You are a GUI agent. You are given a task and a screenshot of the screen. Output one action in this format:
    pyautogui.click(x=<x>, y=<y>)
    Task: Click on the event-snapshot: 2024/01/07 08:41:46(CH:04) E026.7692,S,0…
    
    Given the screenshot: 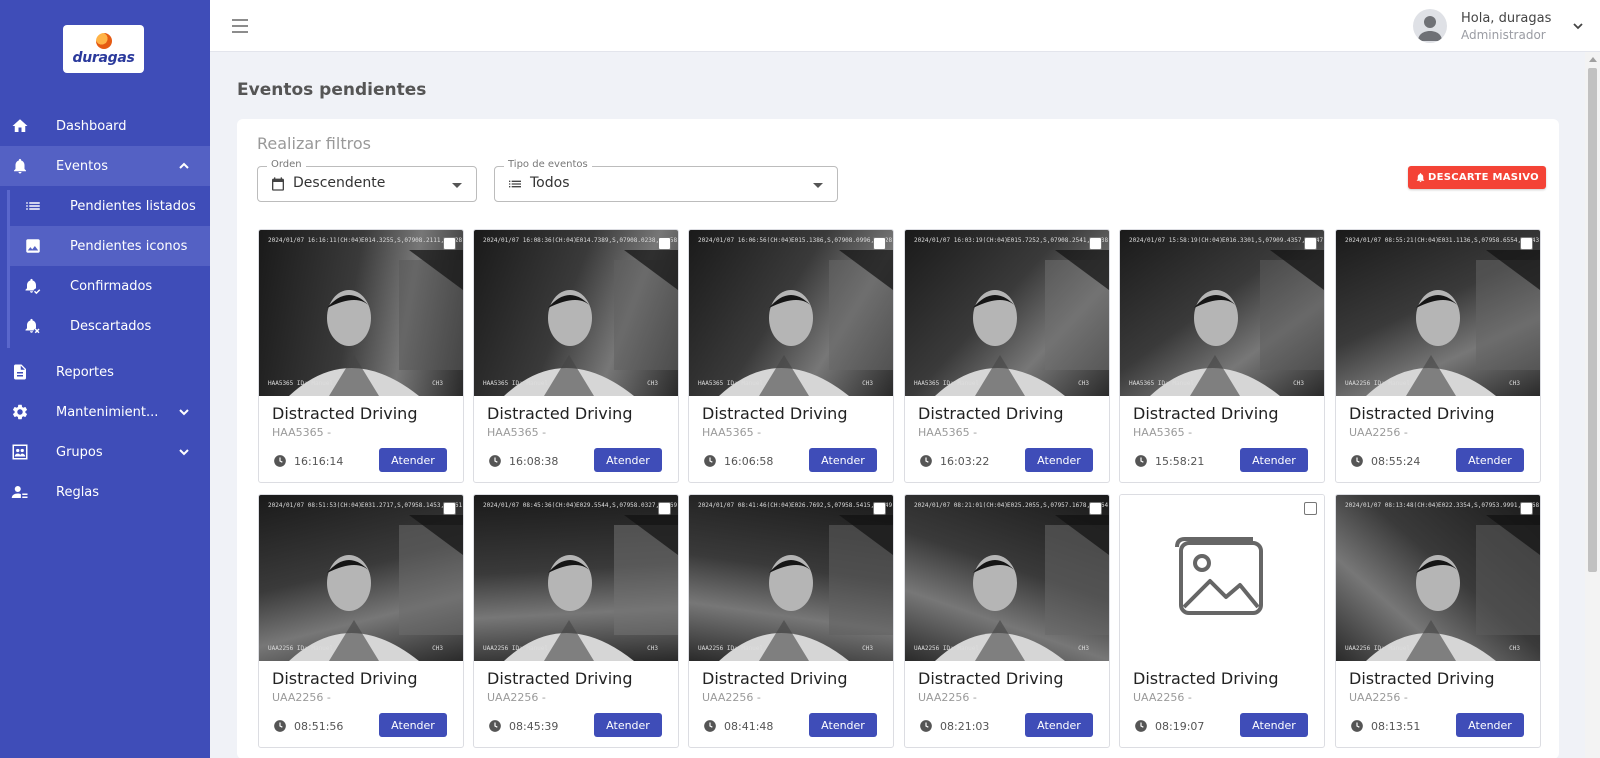 What is the action you would take?
    pyautogui.click(x=791, y=578)
    